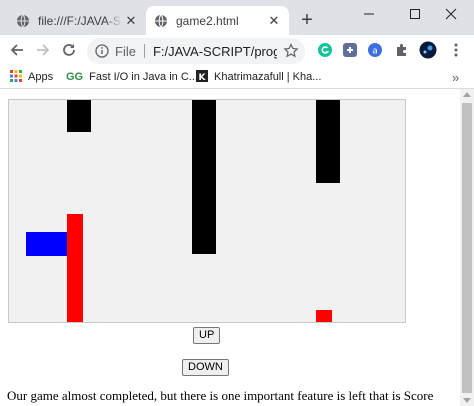 Image resolution: width=474 pixels, height=406 pixels. I want to click on info-icon, so click(102, 51).